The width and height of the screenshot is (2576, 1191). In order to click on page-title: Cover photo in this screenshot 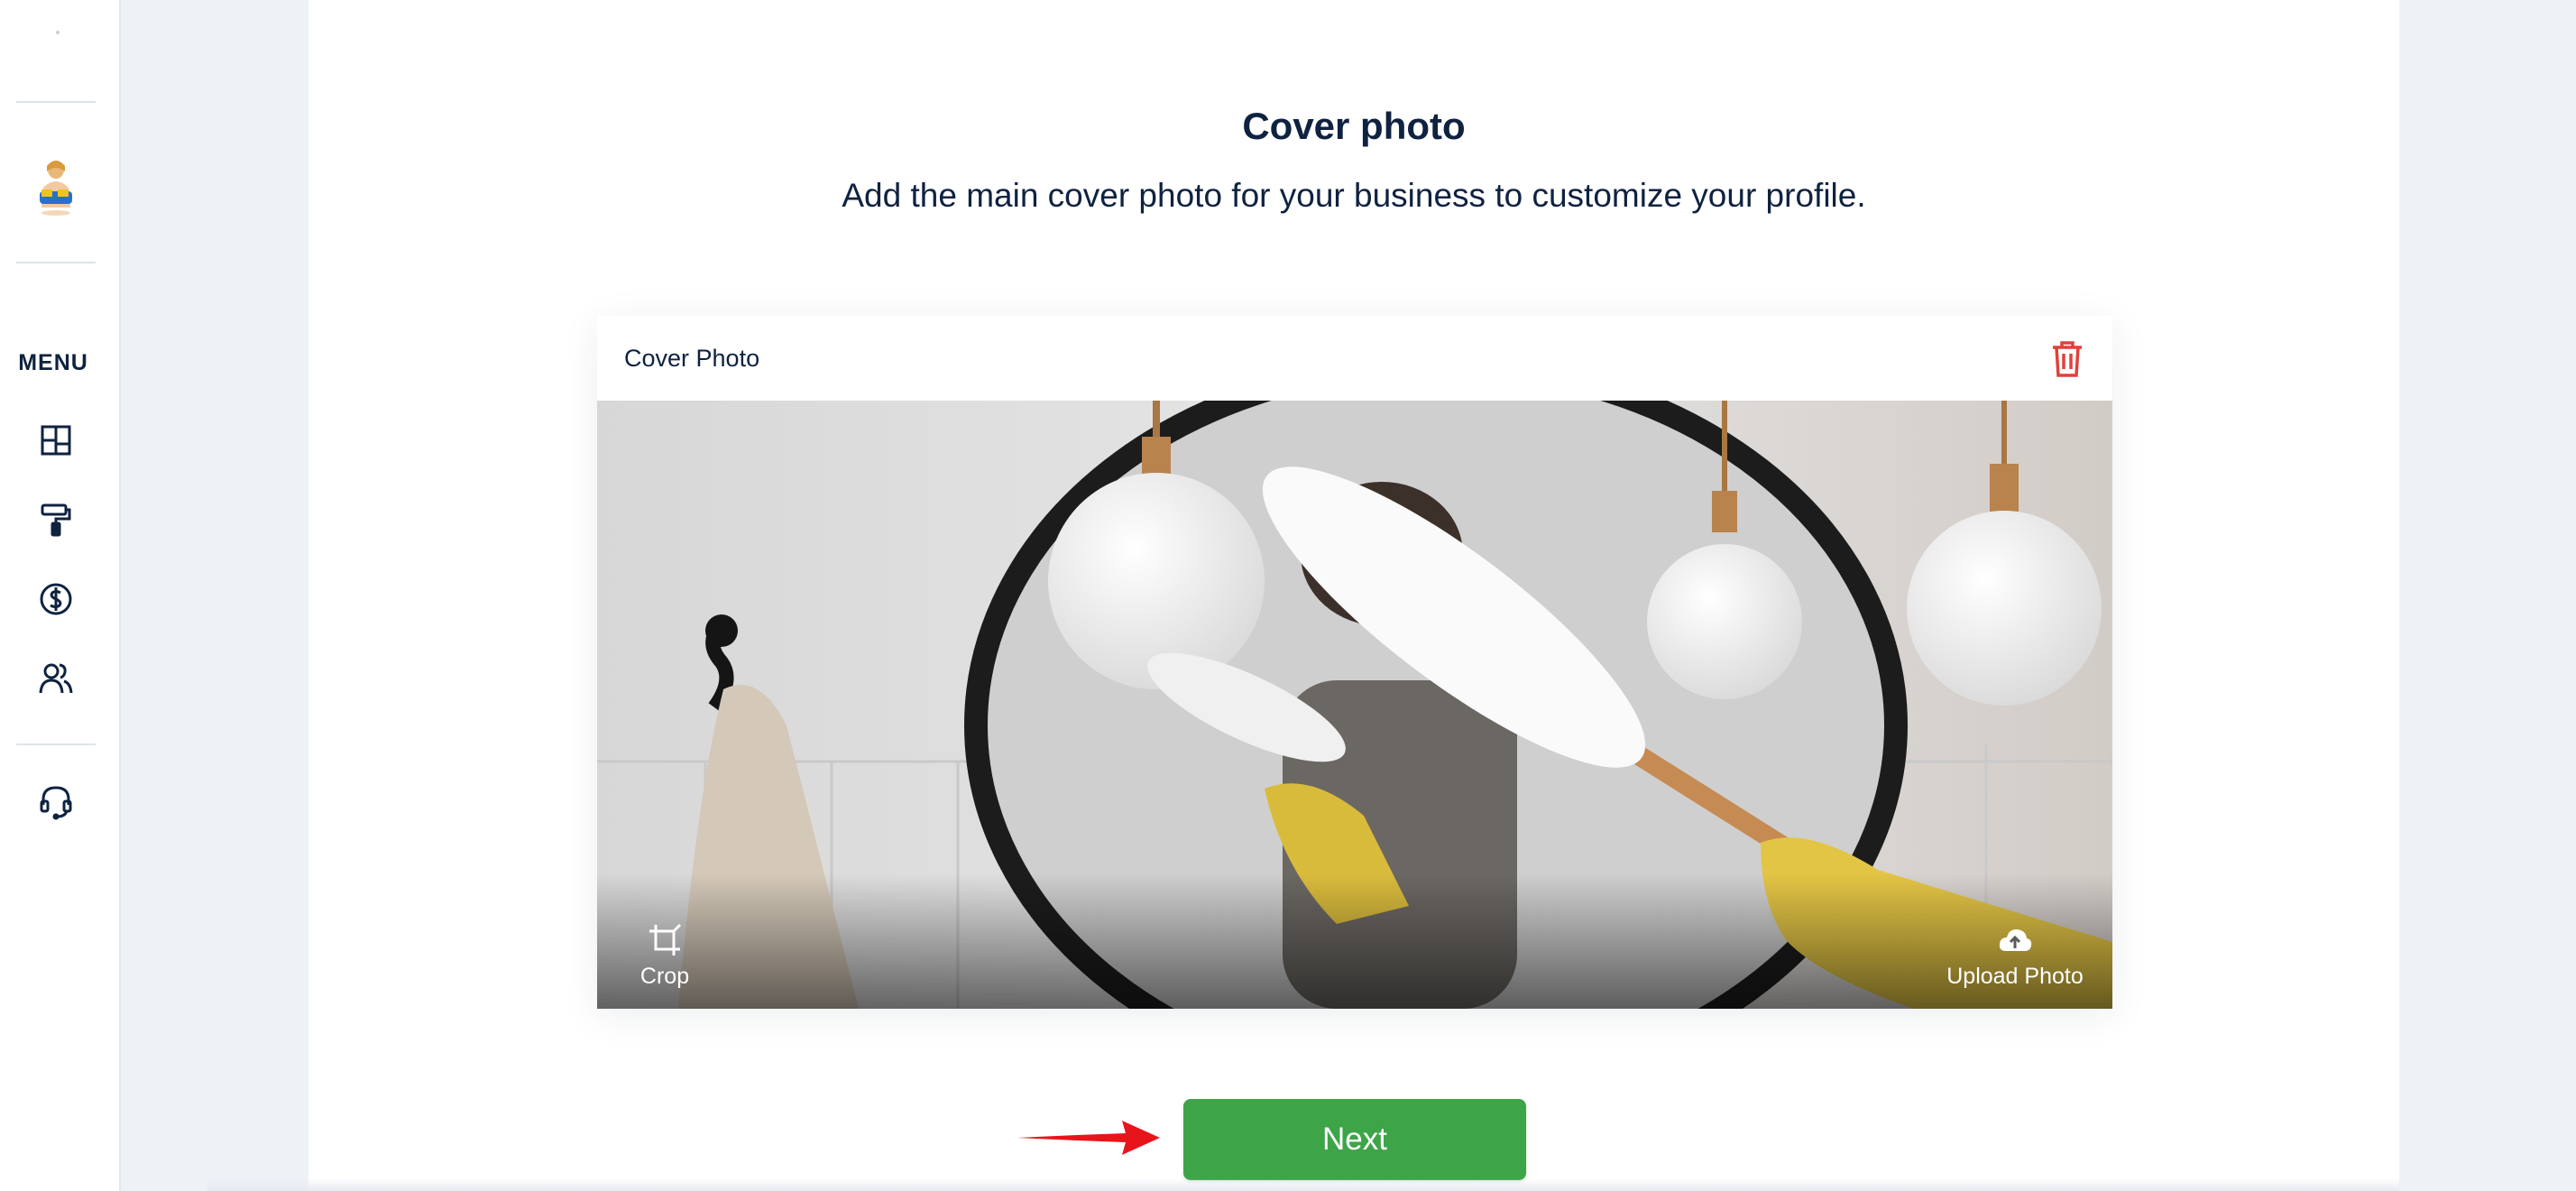, I will do `click(1354, 126)`.